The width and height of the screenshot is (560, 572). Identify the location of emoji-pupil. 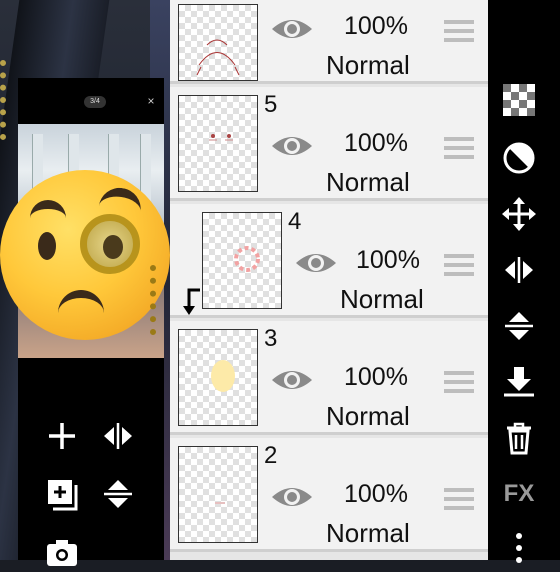
(113, 247).